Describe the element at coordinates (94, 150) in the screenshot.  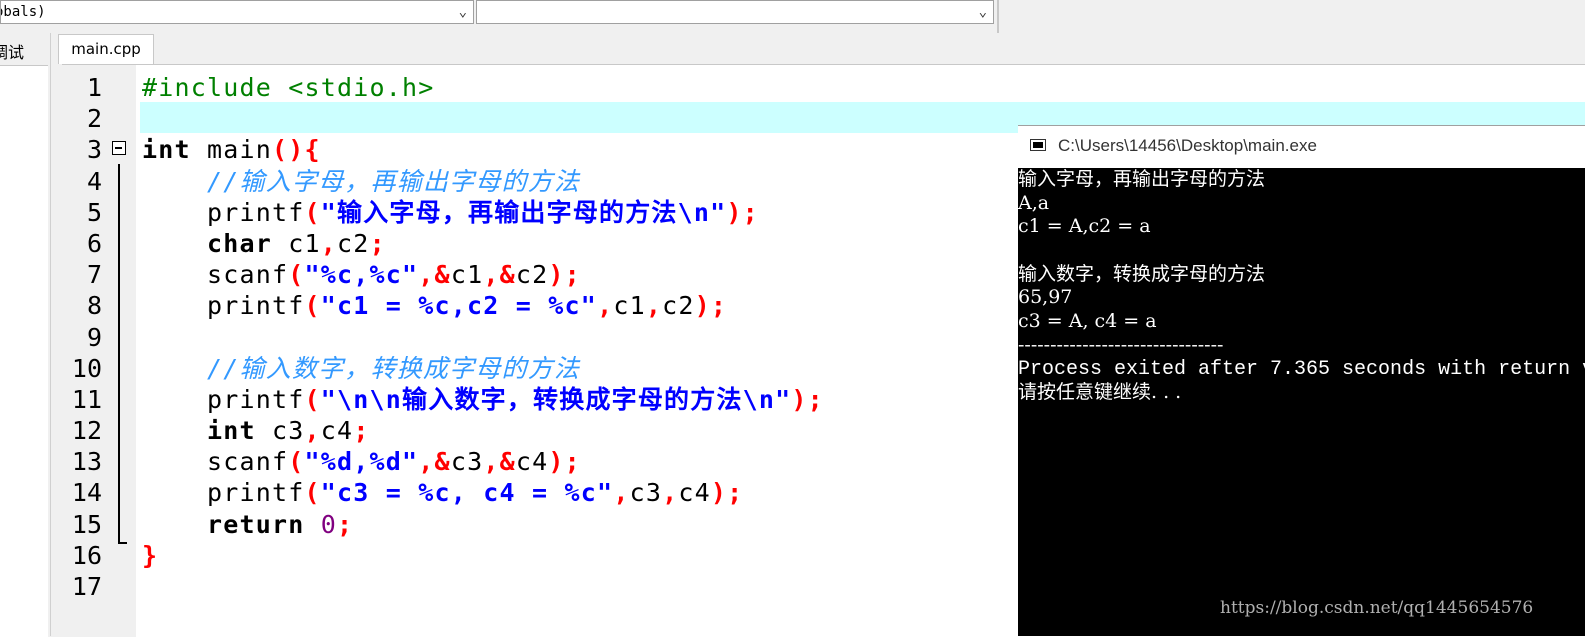
I see `line-number: 3` at that location.